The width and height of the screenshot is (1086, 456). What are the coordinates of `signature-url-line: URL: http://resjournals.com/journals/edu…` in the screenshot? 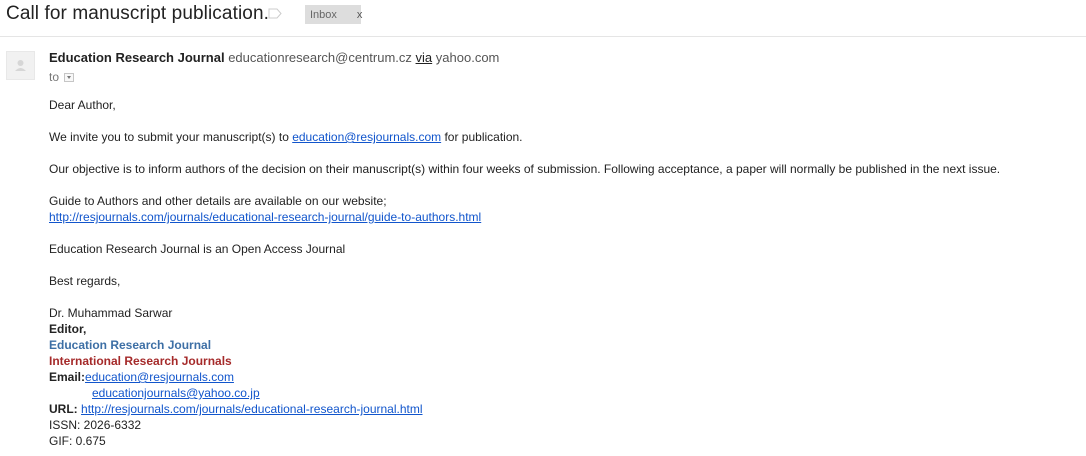 It's located at (236, 409).